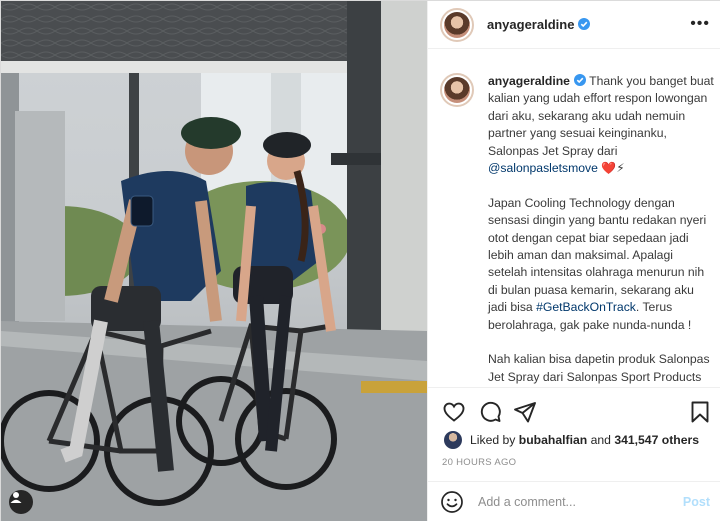  I want to click on comment-bar: Post, so click(574, 501).